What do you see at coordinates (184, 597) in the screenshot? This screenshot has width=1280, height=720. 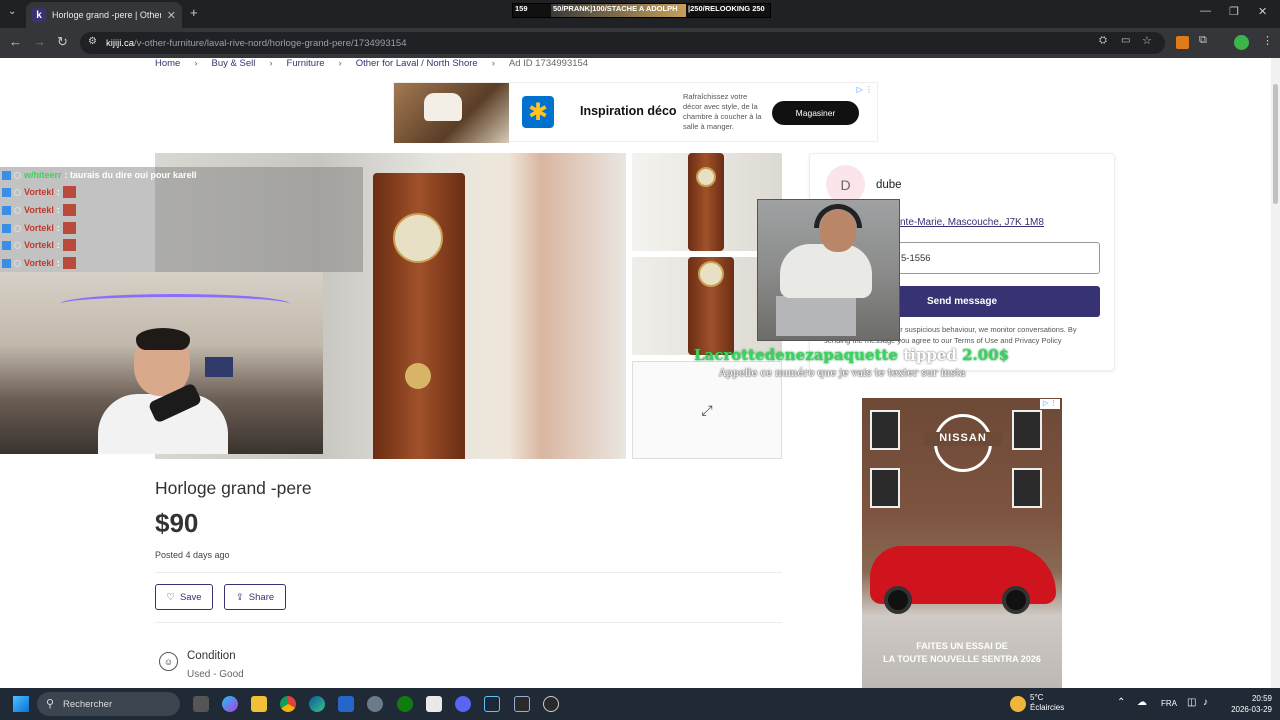 I see `save-button: ♡ Save` at bounding box center [184, 597].